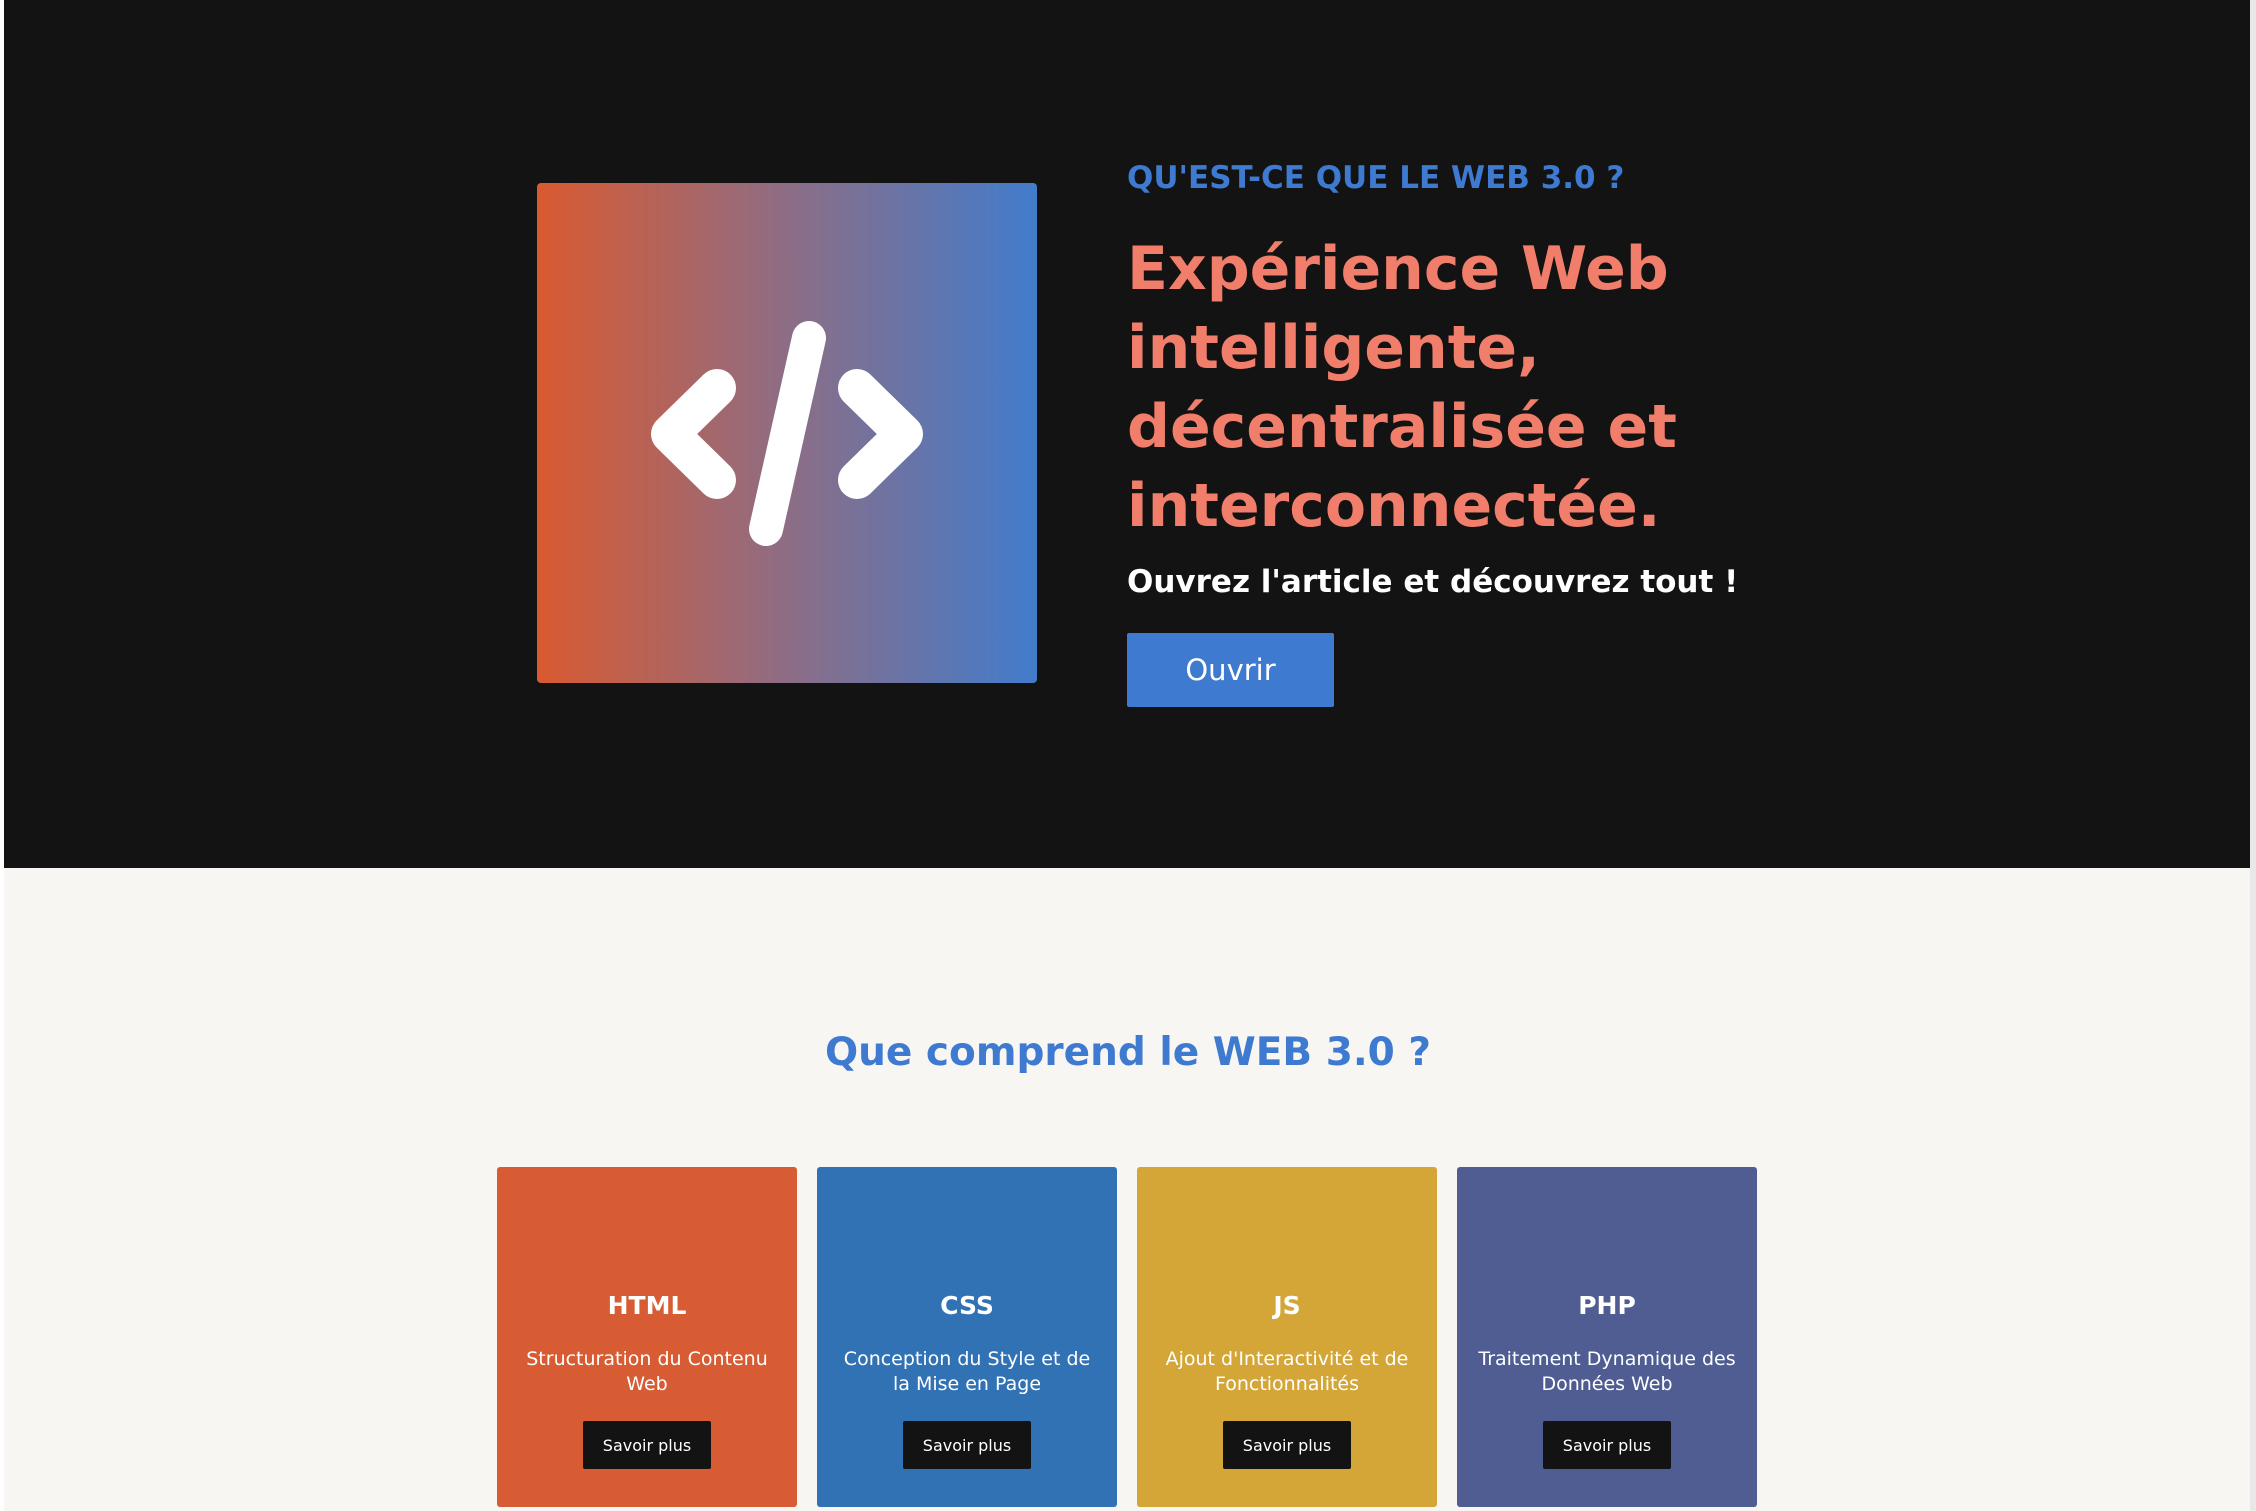  What do you see at coordinates (1376, 178) in the screenshot?
I see `hero-eyebrow: QU'EST-CE QUE LE WEB 3.0 ?` at bounding box center [1376, 178].